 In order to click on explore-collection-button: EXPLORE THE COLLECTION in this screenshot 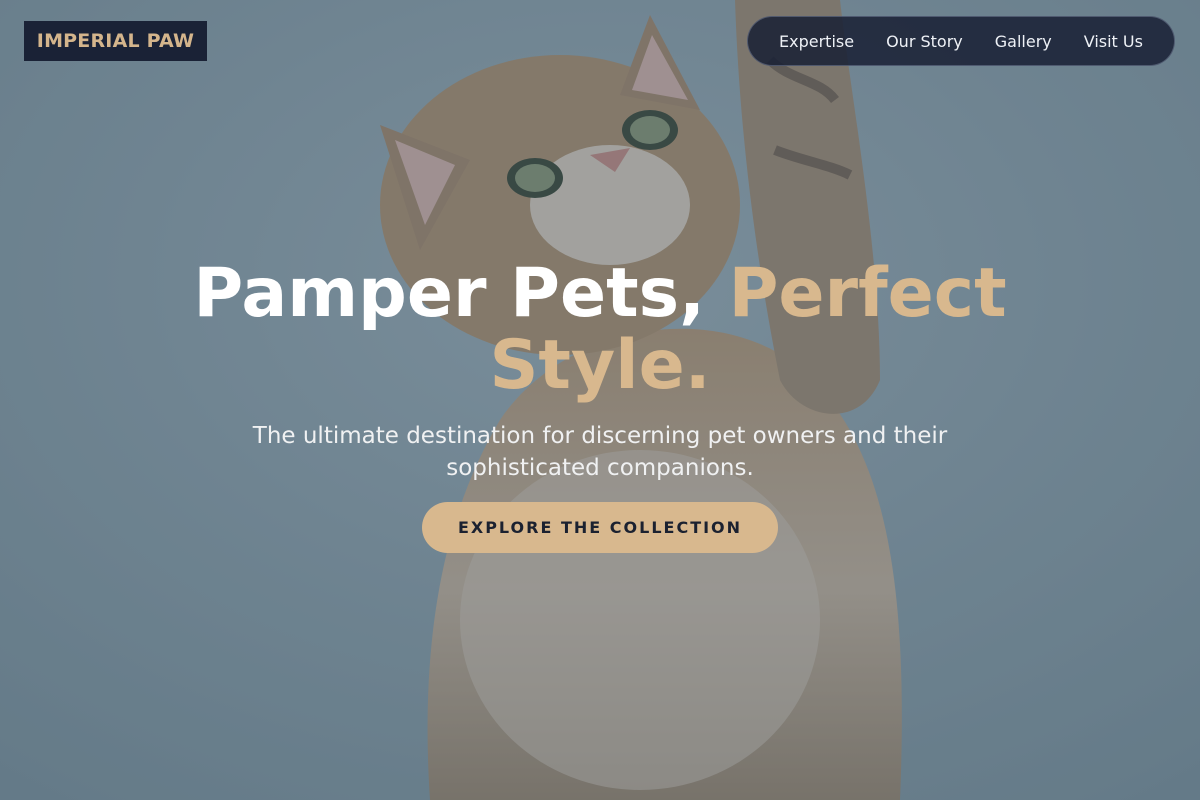, I will do `click(600, 527)`.